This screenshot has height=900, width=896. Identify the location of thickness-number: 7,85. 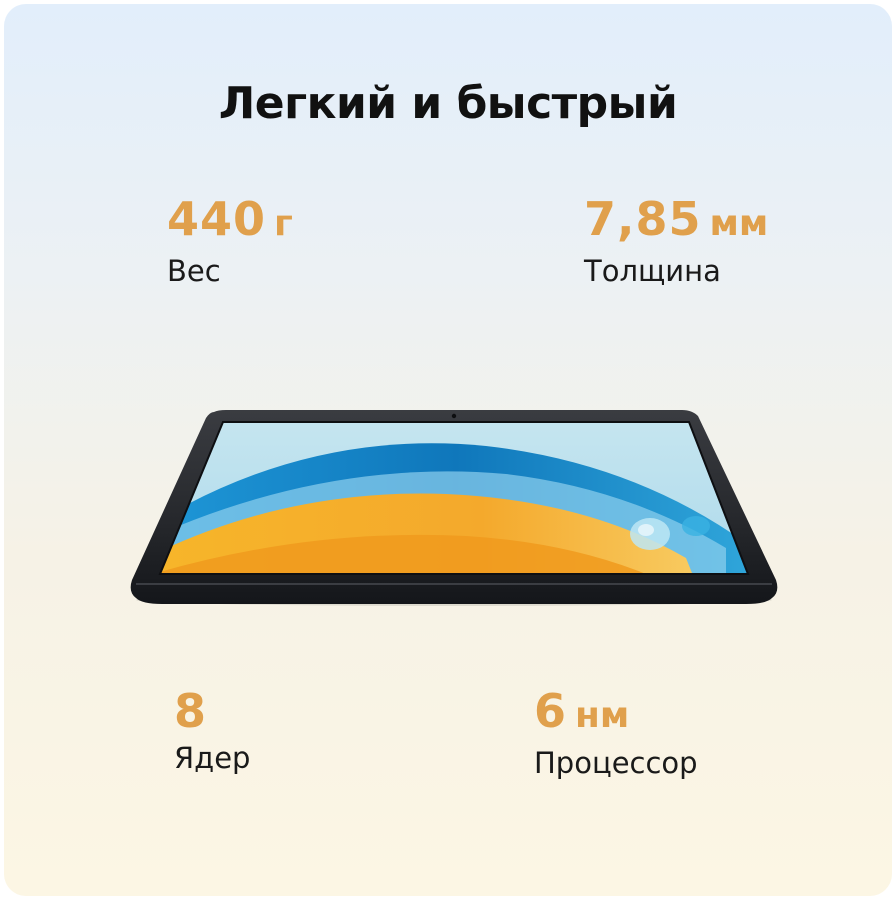
(643, 219).